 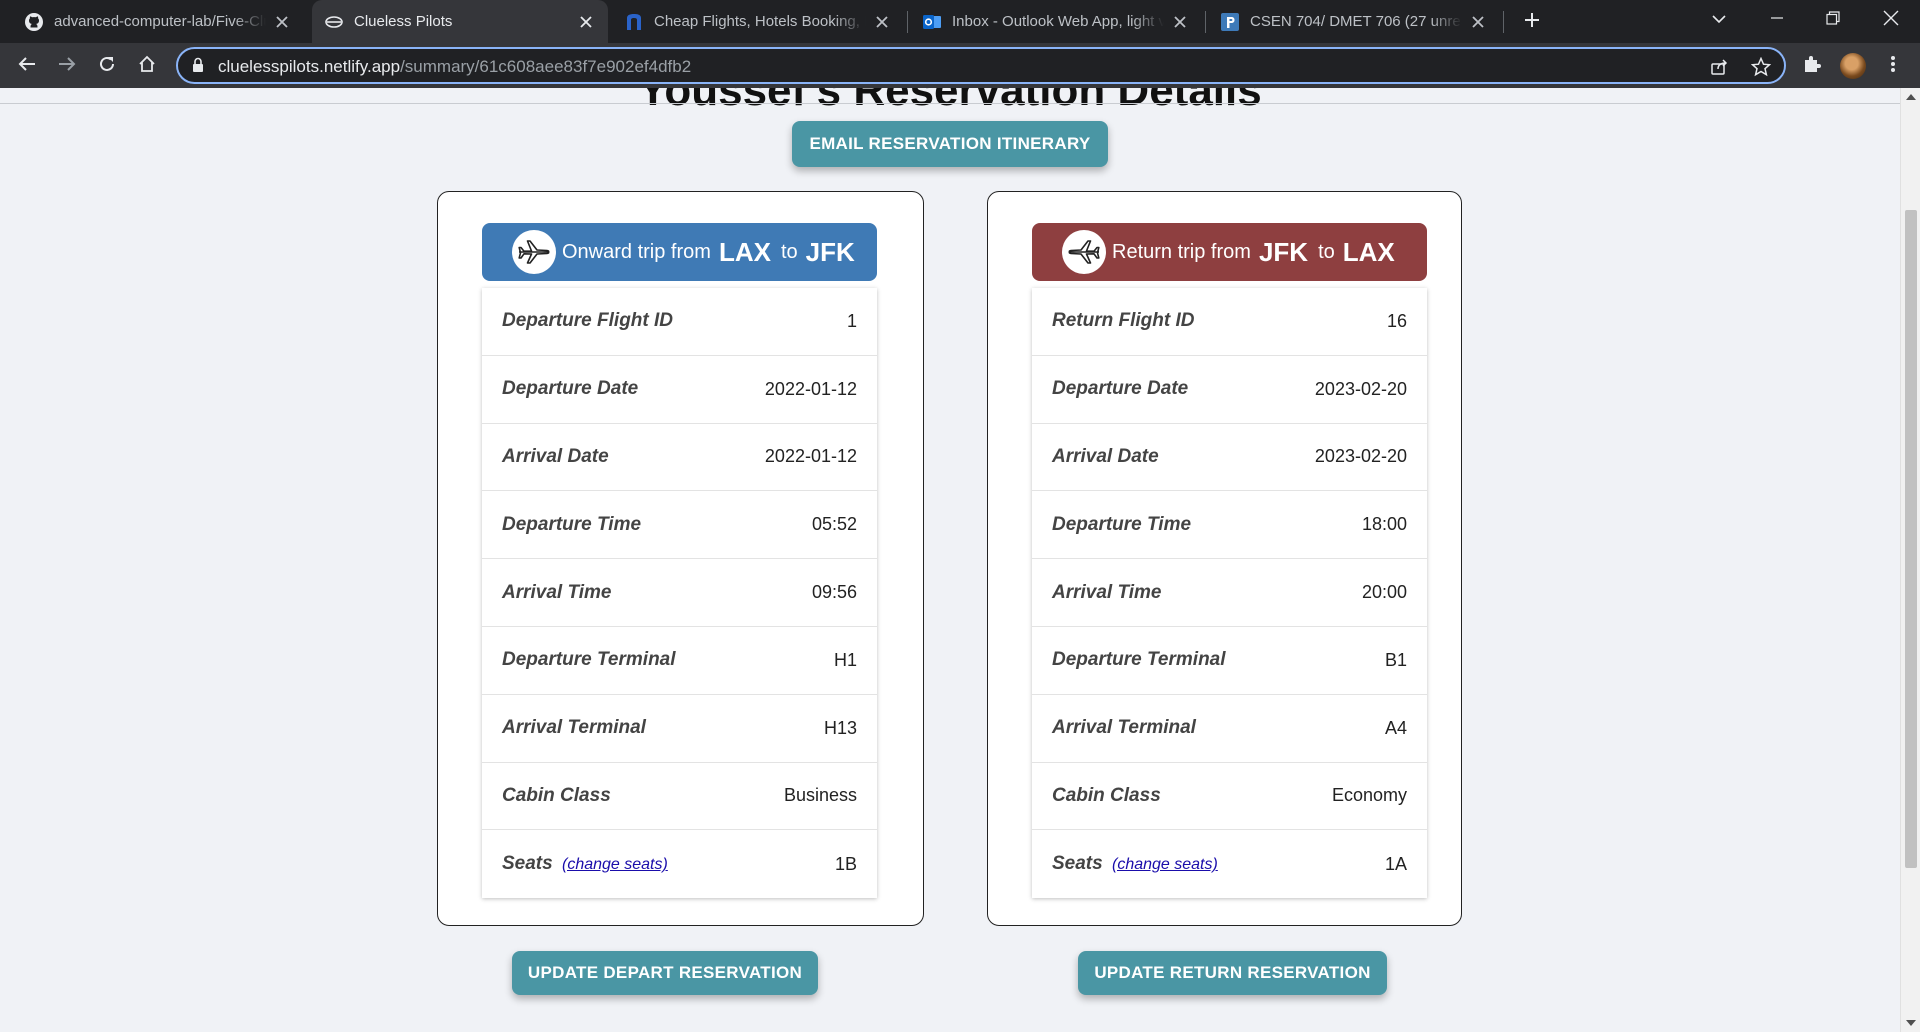 What do you see at coordinates (665, 973) in the screenshot?
I see `update-depart-reservation-button: UPDATE DEPART RESERVATION` at bounding box center [665, 973].